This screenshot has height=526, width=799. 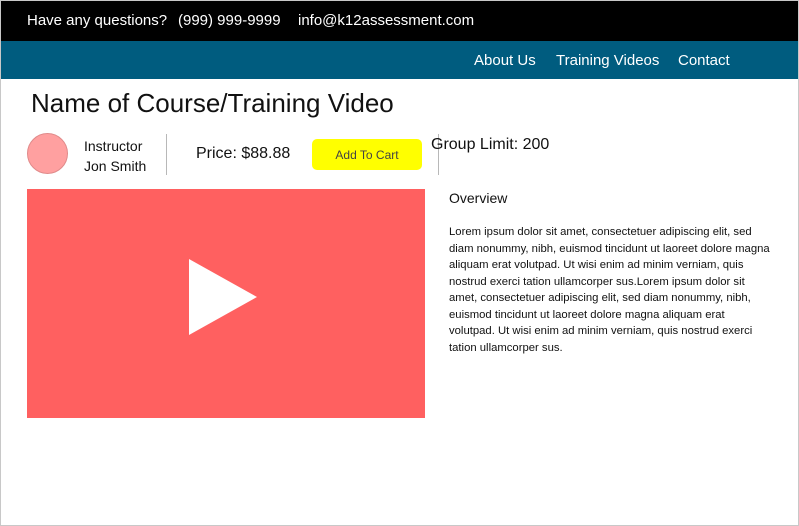 I want to click on instructor-info: Instructor Jon Smith, so click(x=115, y=156).